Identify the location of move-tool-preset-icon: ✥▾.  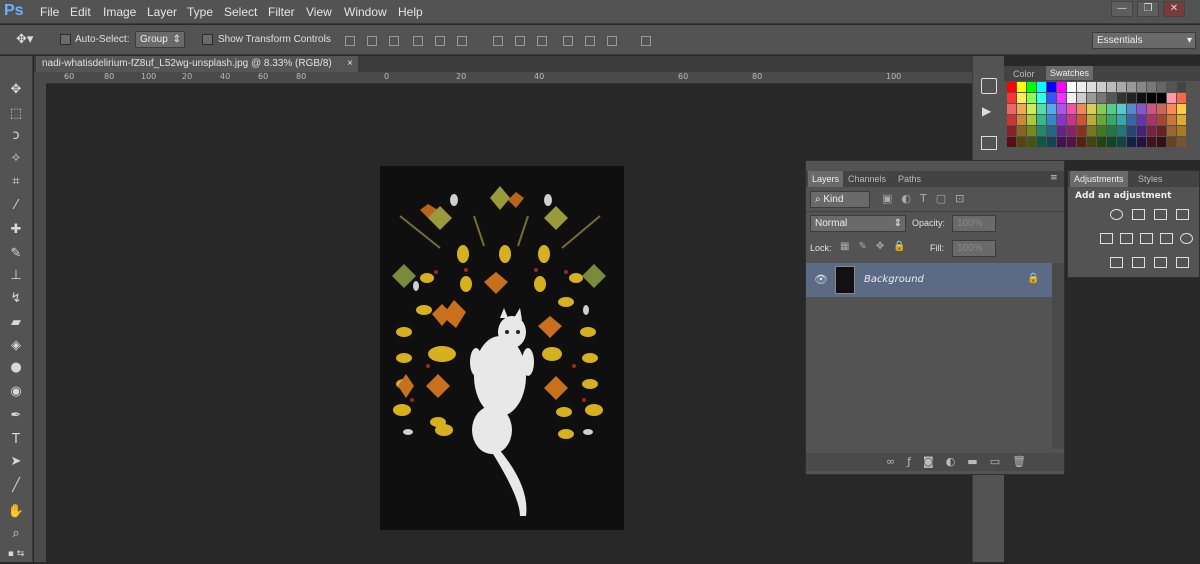
(24, 39).